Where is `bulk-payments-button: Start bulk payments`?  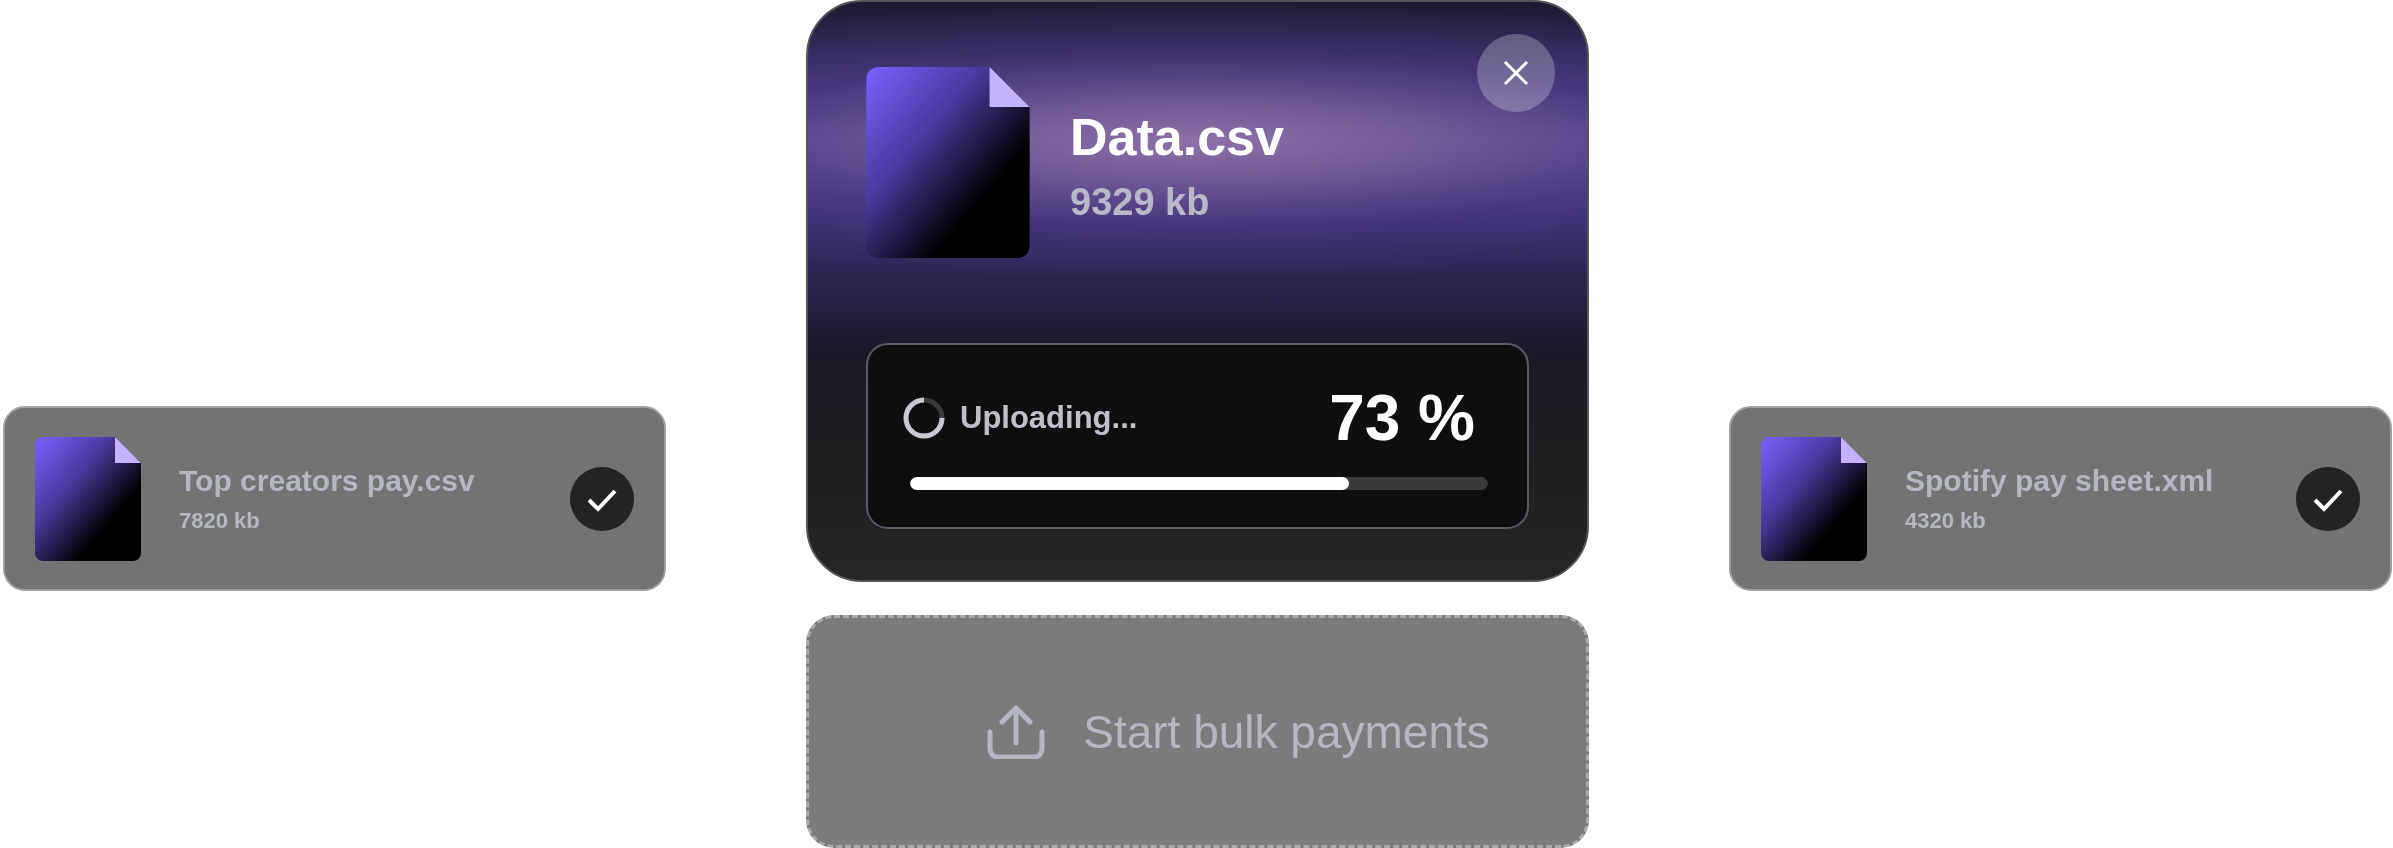 bulk-payments-button: Start bulk payments is located at coordinates (1197, 731).